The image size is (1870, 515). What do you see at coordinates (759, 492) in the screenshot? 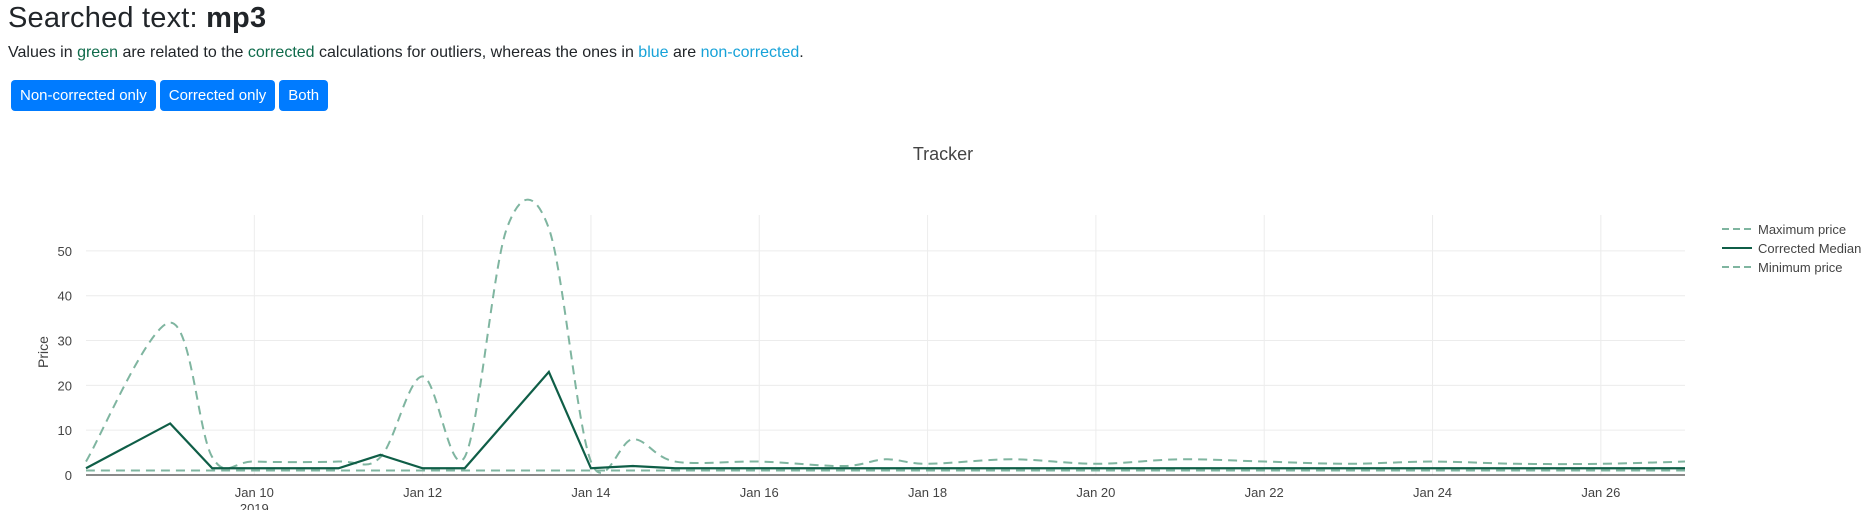
I see `x-tick-label: Jan 16` at bounding box center [759, 492].